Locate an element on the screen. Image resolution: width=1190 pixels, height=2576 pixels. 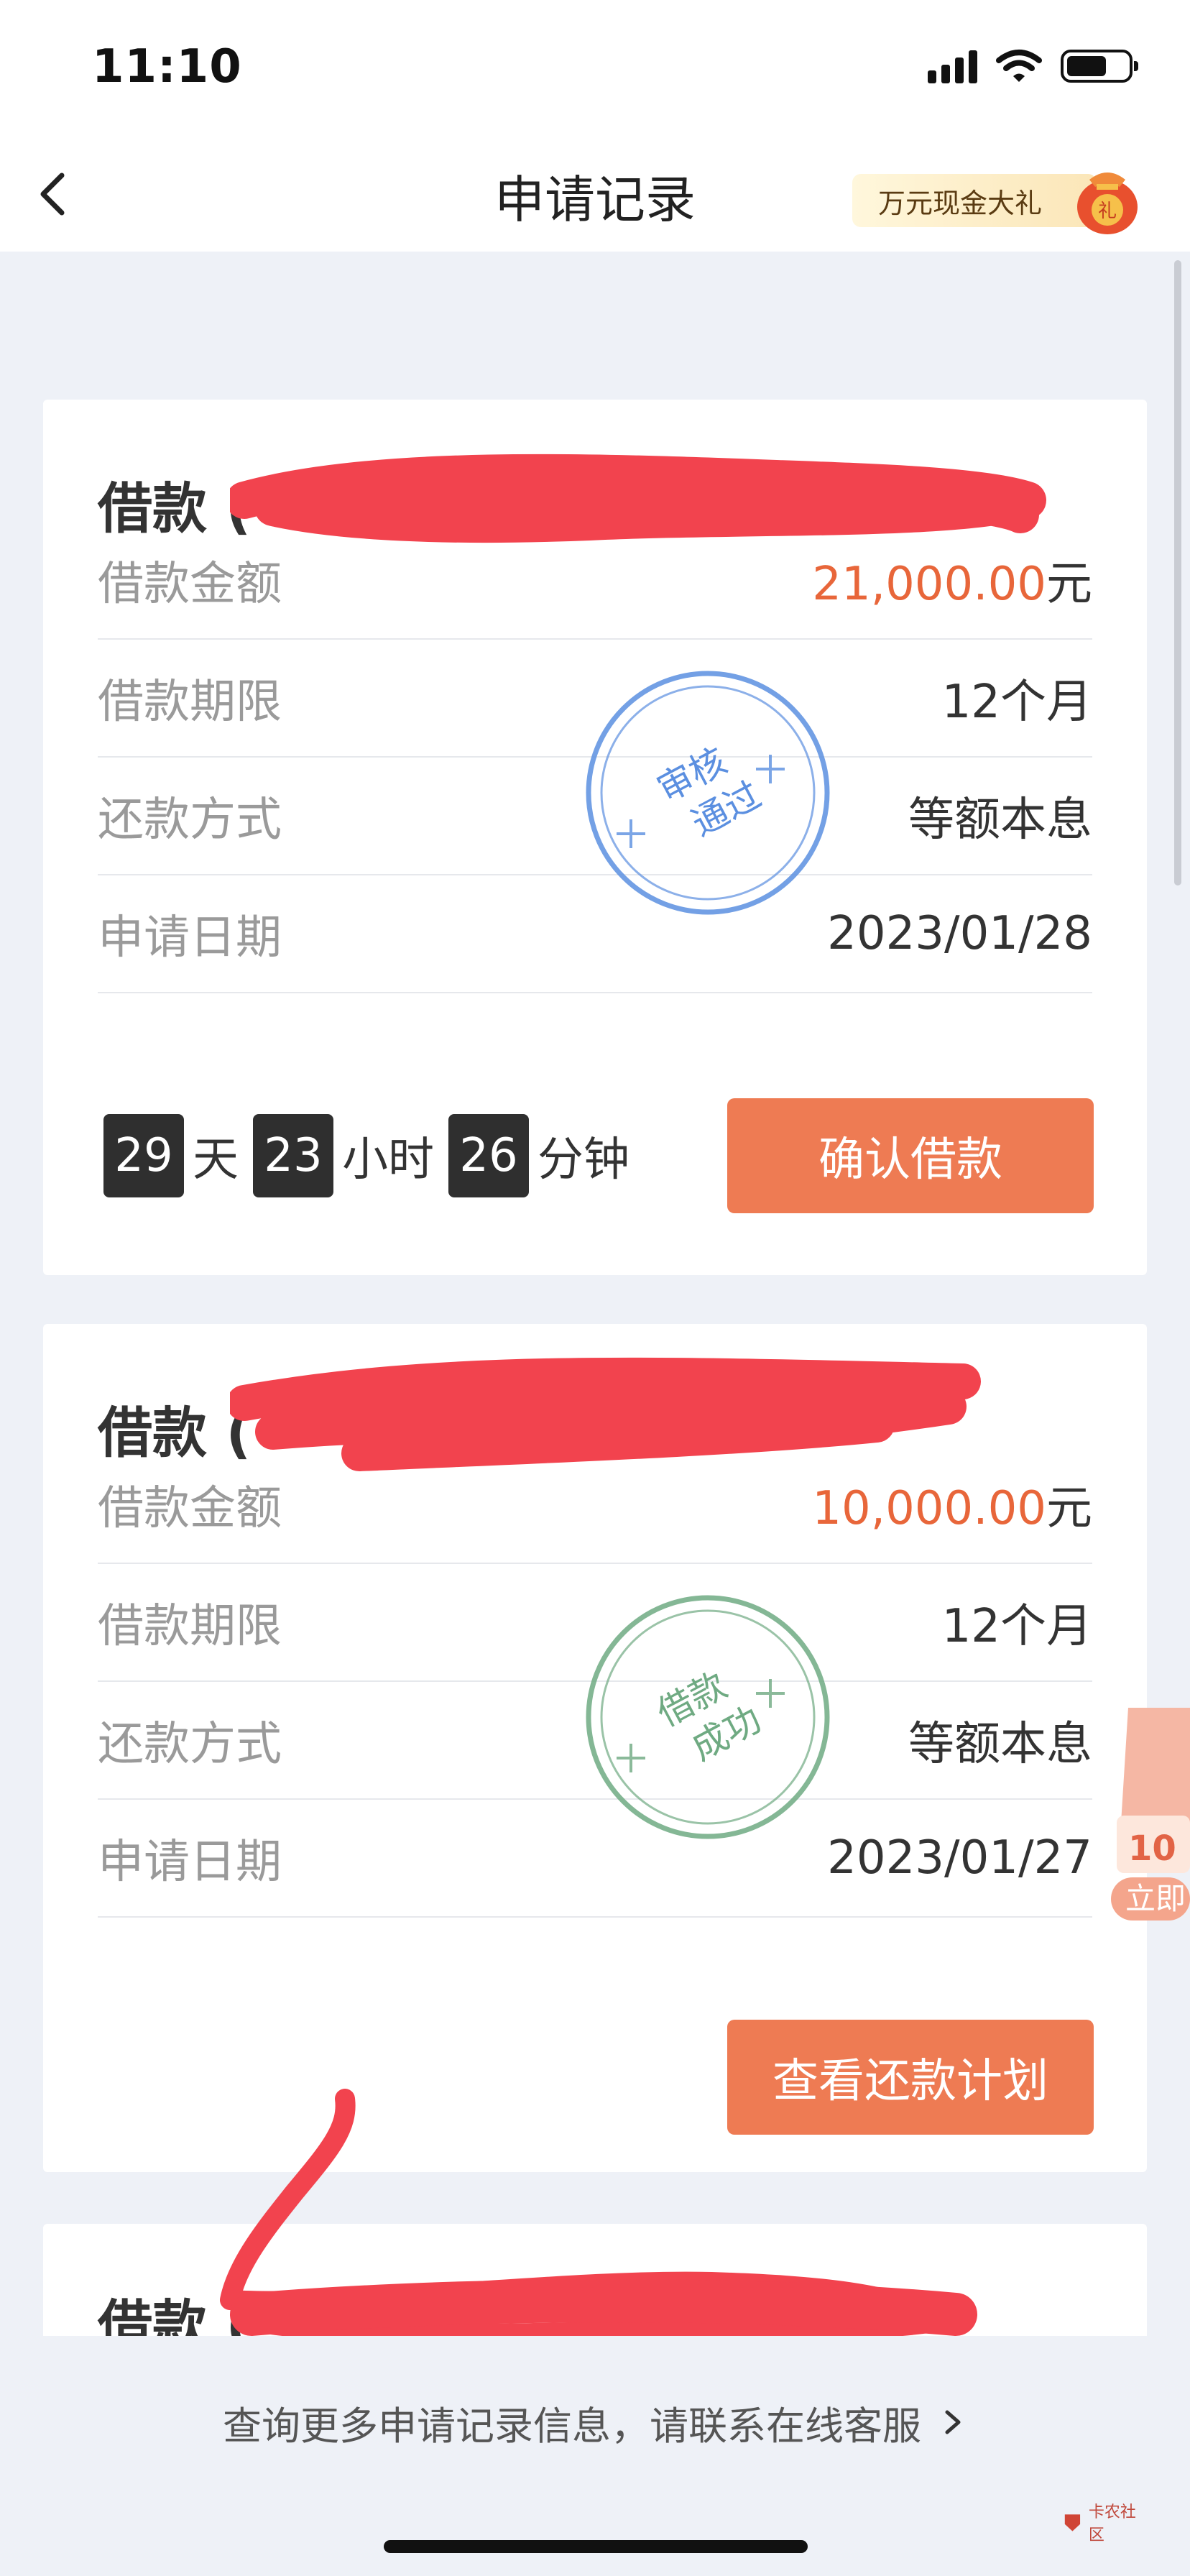
promo-label: 万元现金大礼 is located at coordinates (960, 203).